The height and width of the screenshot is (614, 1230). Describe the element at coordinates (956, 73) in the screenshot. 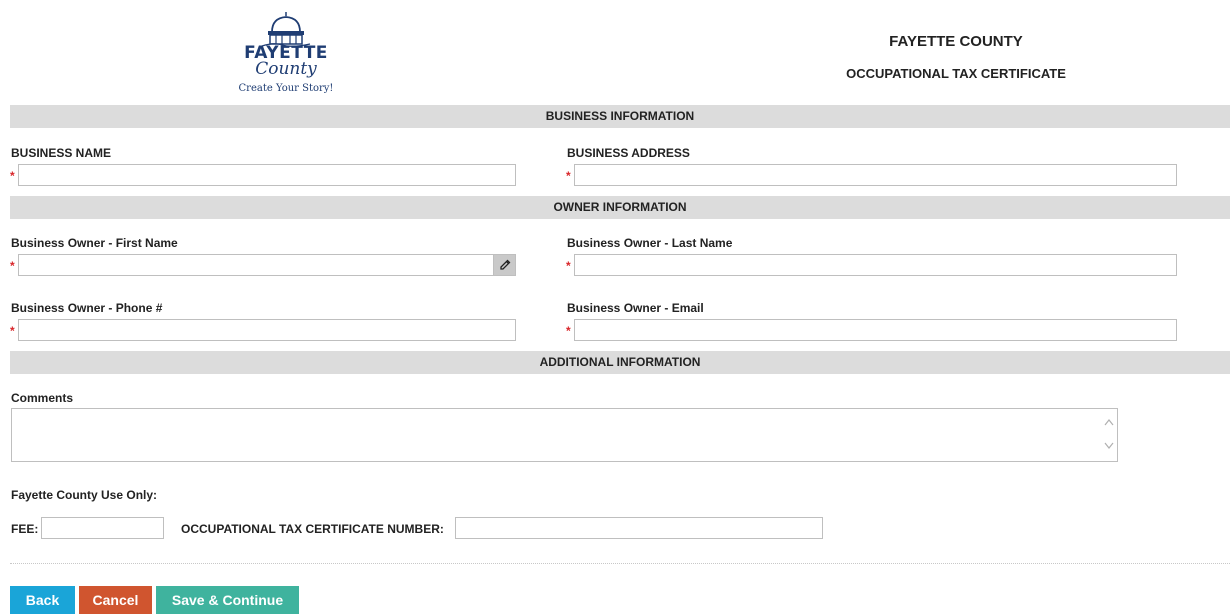

I see `page-subtitle: OCCUPATIONAL TAX CERTIFICATE` at that location.